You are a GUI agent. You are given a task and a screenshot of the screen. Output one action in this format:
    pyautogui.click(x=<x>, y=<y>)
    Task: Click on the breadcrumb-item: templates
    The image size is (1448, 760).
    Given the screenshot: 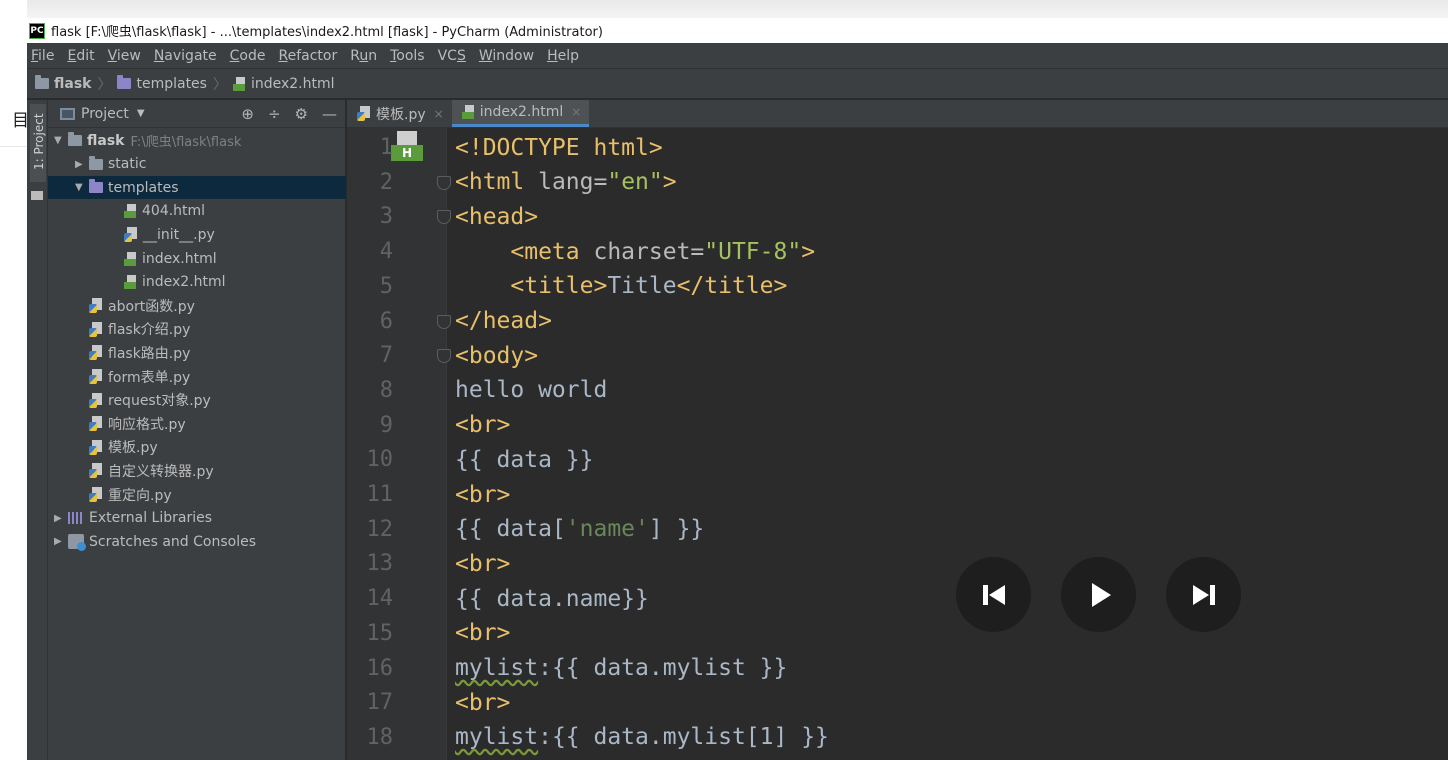 What is the action you would take?
    pyautogui.click(x=162, y=83)
    